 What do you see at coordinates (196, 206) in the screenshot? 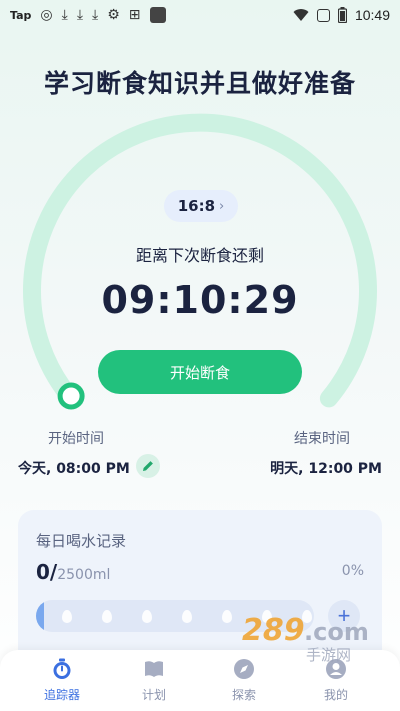
I see `plan-ratio-label: 16:8` at bounding box center [196, 206].